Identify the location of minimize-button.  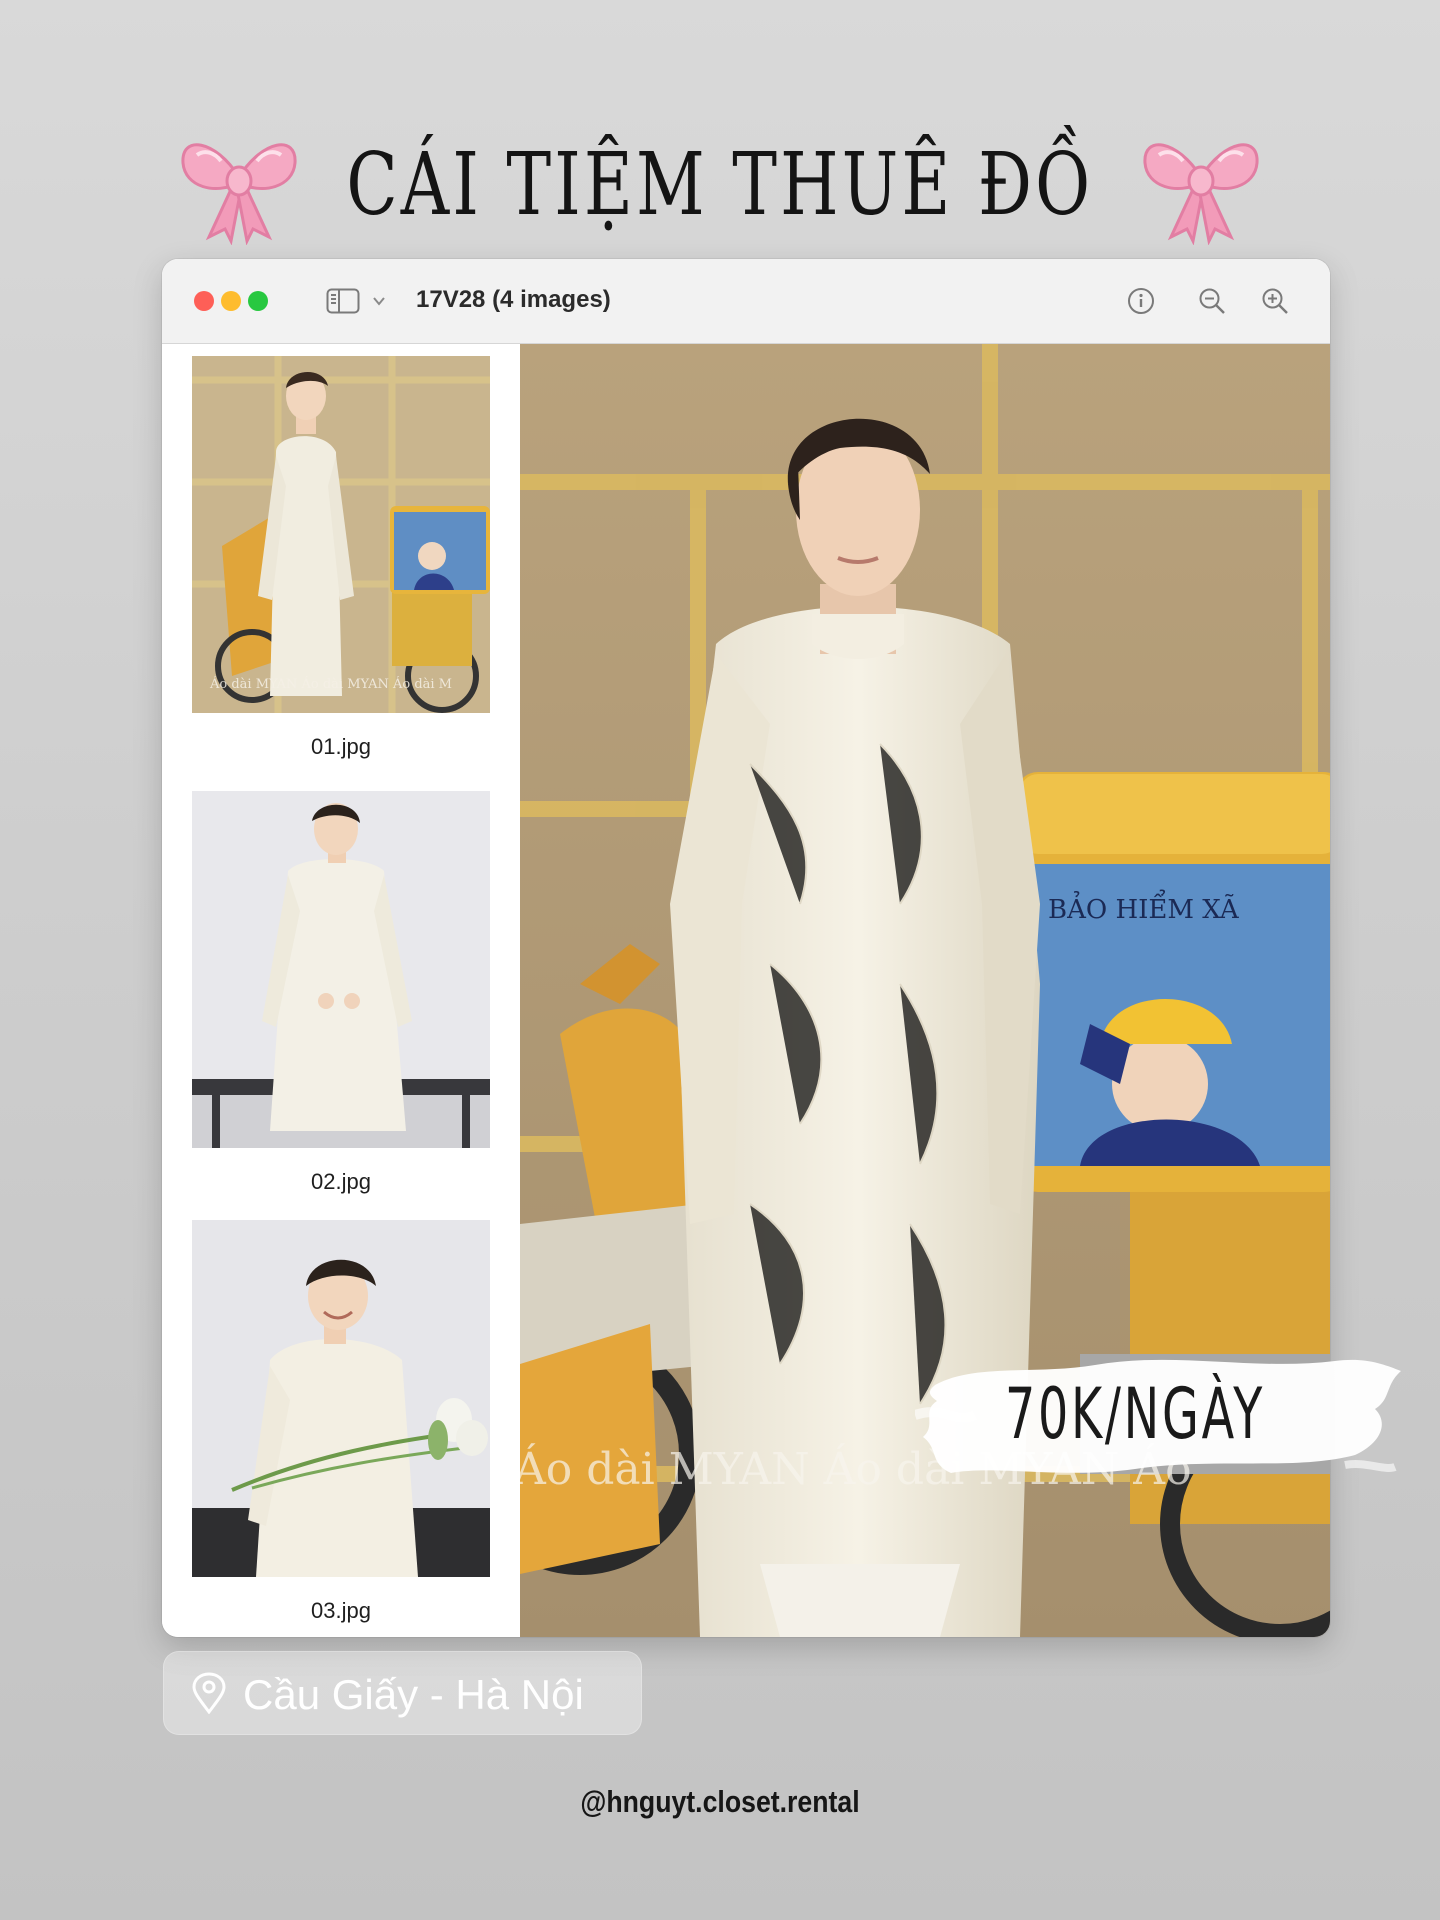
(231, 301).